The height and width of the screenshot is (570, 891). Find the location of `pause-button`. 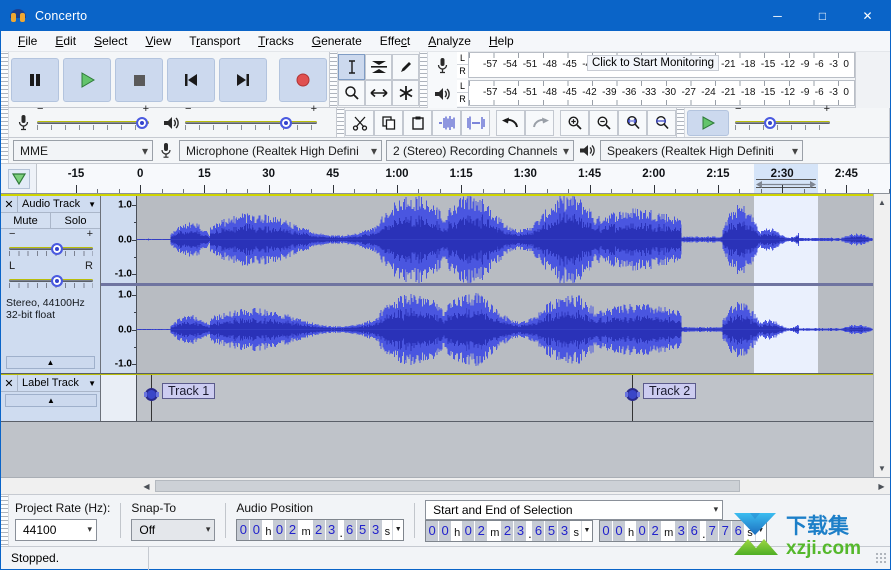

pause-button is located at coordinates (35, 79).